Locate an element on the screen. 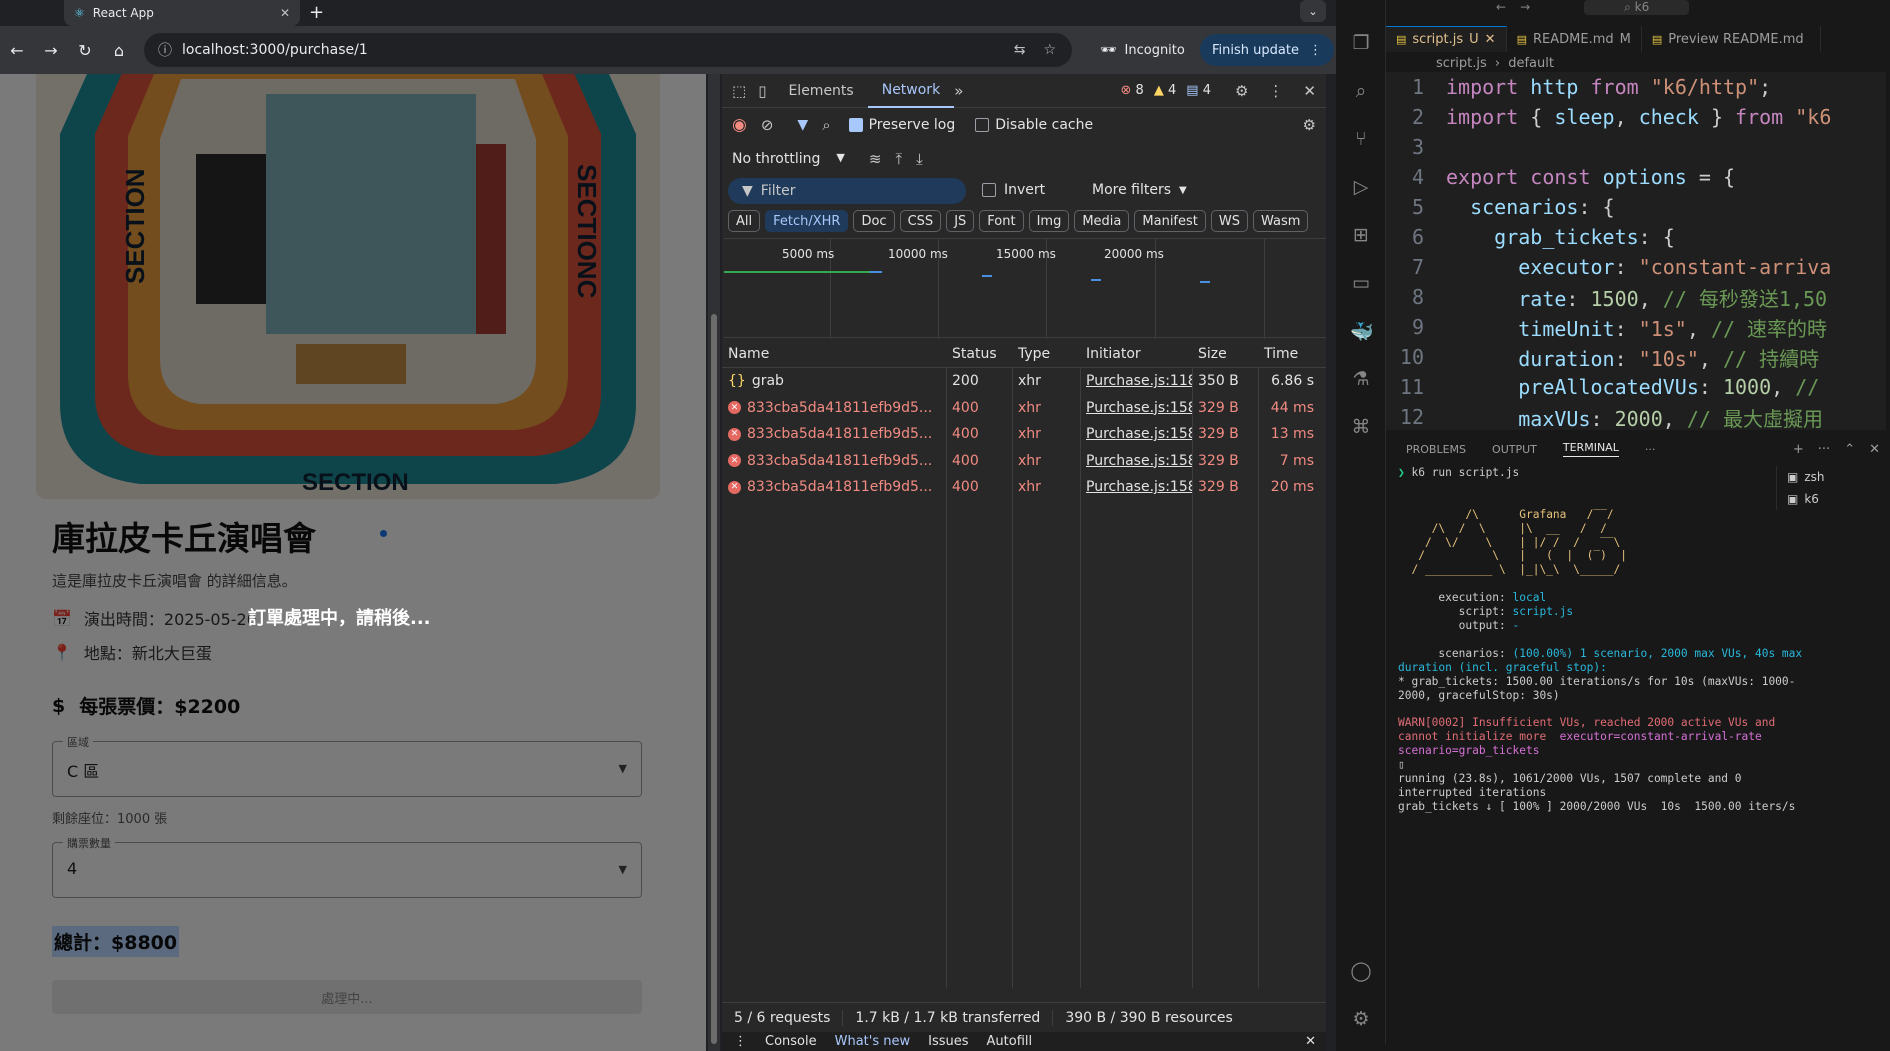 The width and height of the screenshot is (1890, 1051). close-drawer-icon: ✕ is located at coordinates (1310, 1041).